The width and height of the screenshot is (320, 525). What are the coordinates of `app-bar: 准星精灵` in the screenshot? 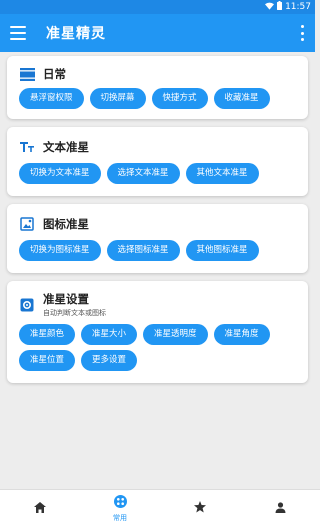 It's located at (157, 33).